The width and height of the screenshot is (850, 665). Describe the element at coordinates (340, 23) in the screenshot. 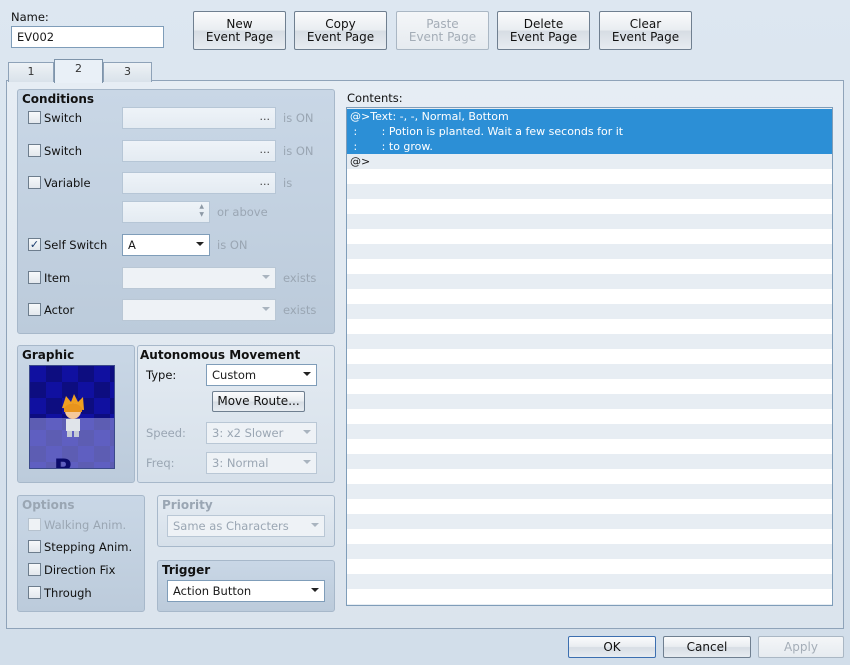

I see `copy-event-page-label-1: Copy` at that location.